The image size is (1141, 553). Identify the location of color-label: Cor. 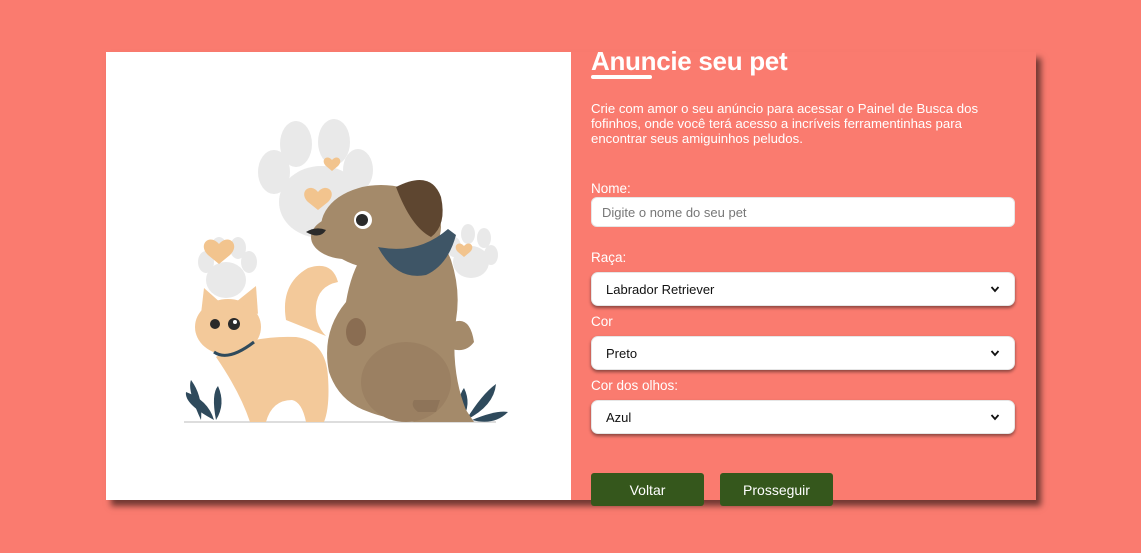
(602, 321).